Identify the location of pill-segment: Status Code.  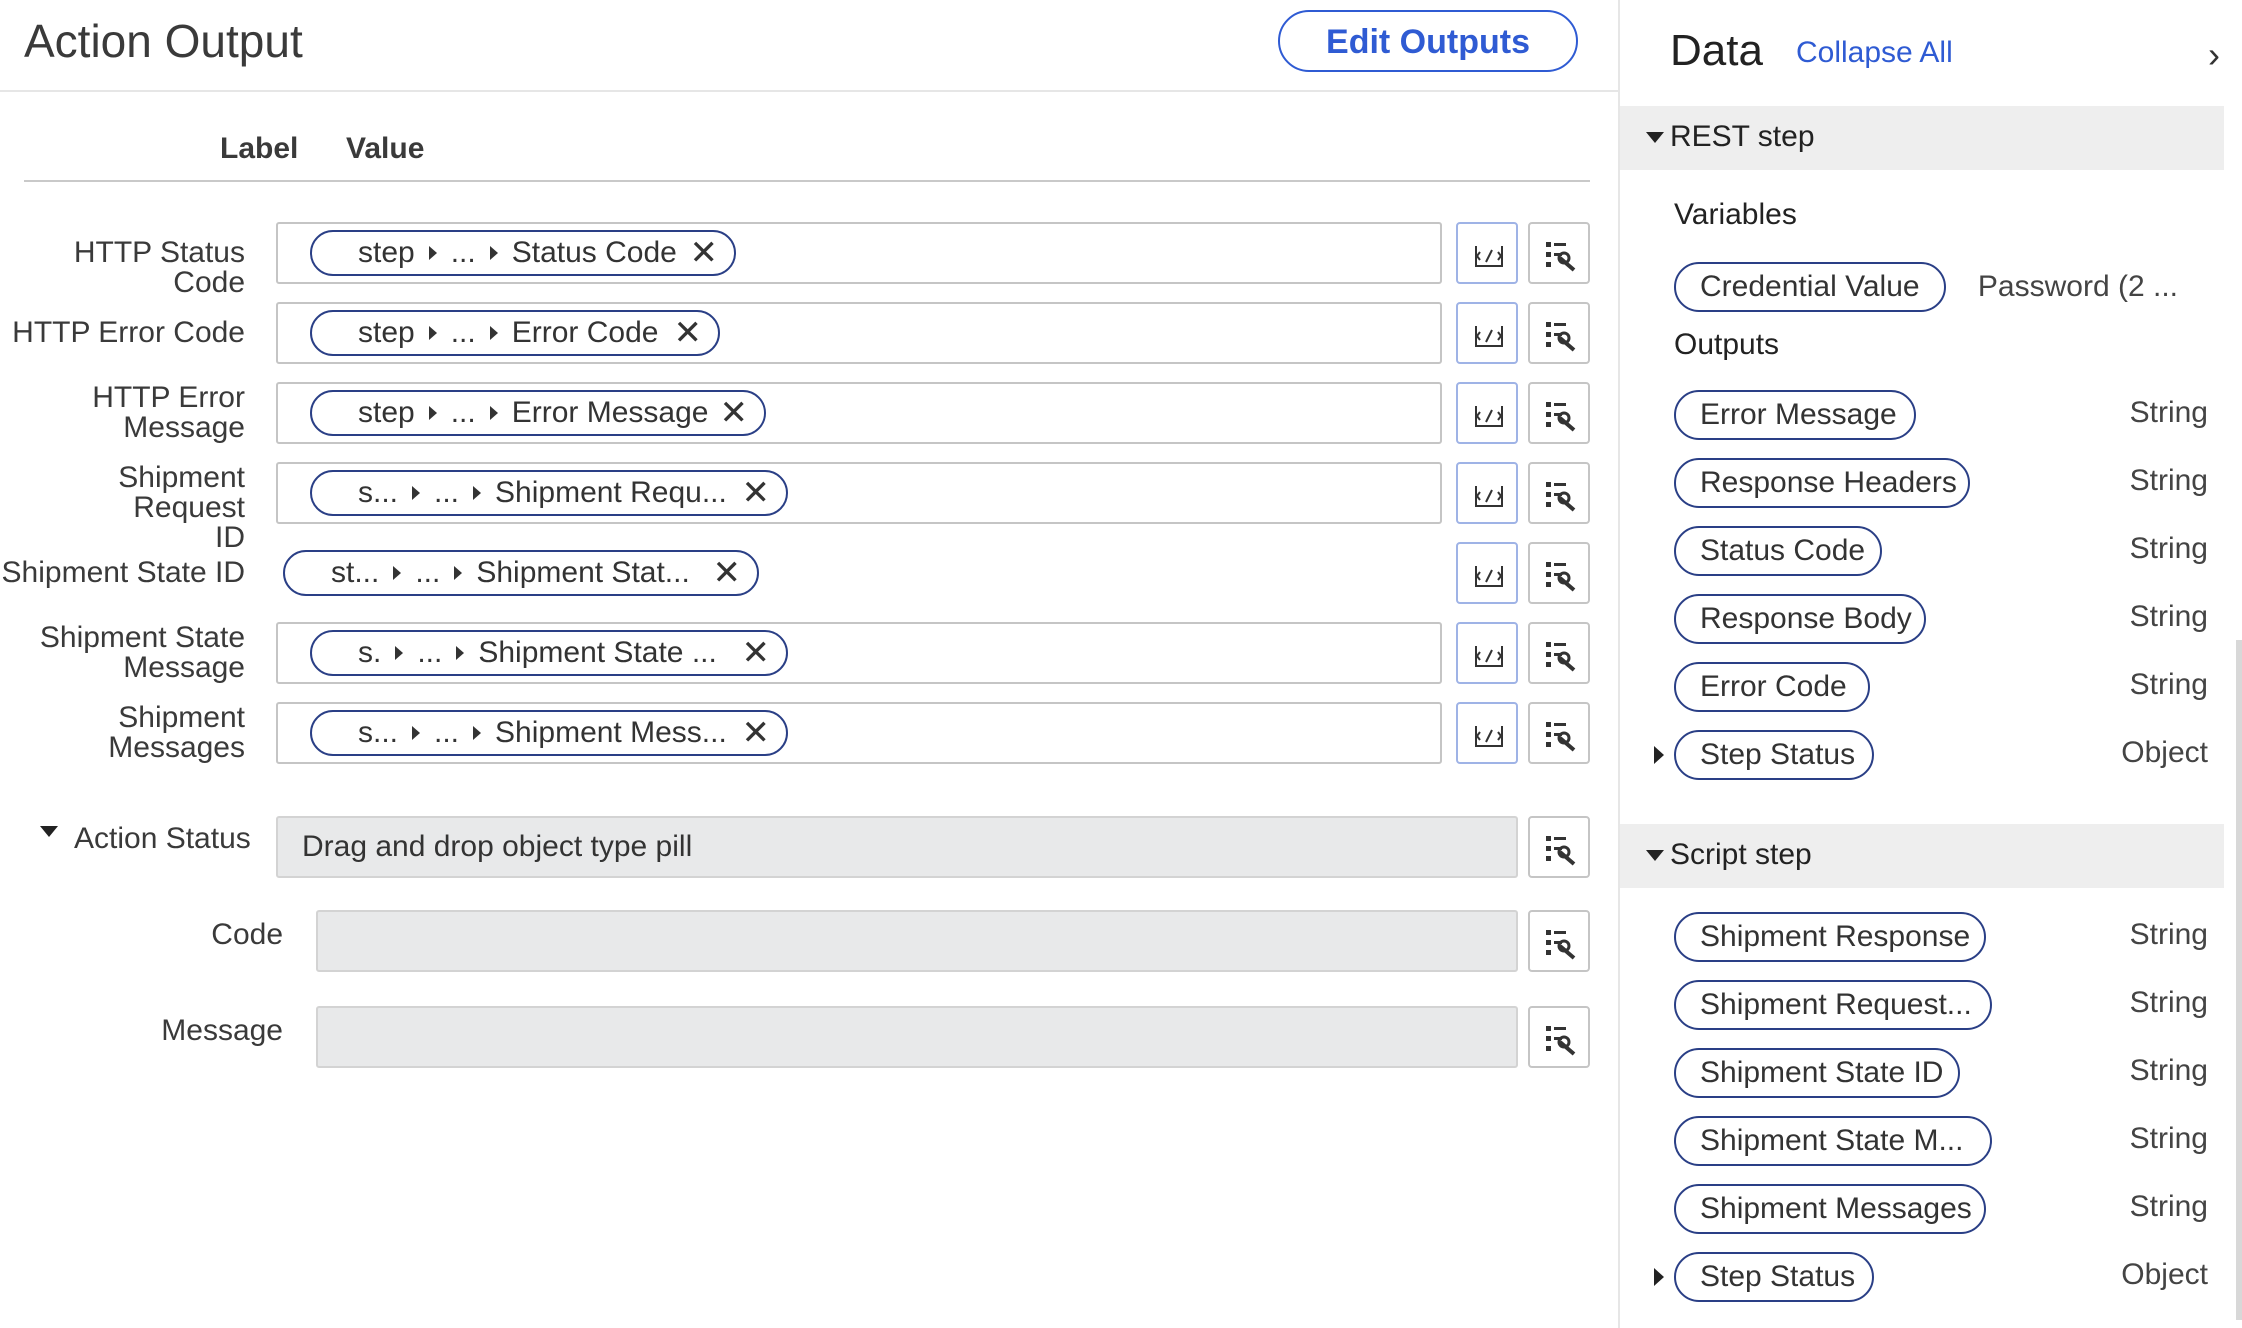
(594, 252).